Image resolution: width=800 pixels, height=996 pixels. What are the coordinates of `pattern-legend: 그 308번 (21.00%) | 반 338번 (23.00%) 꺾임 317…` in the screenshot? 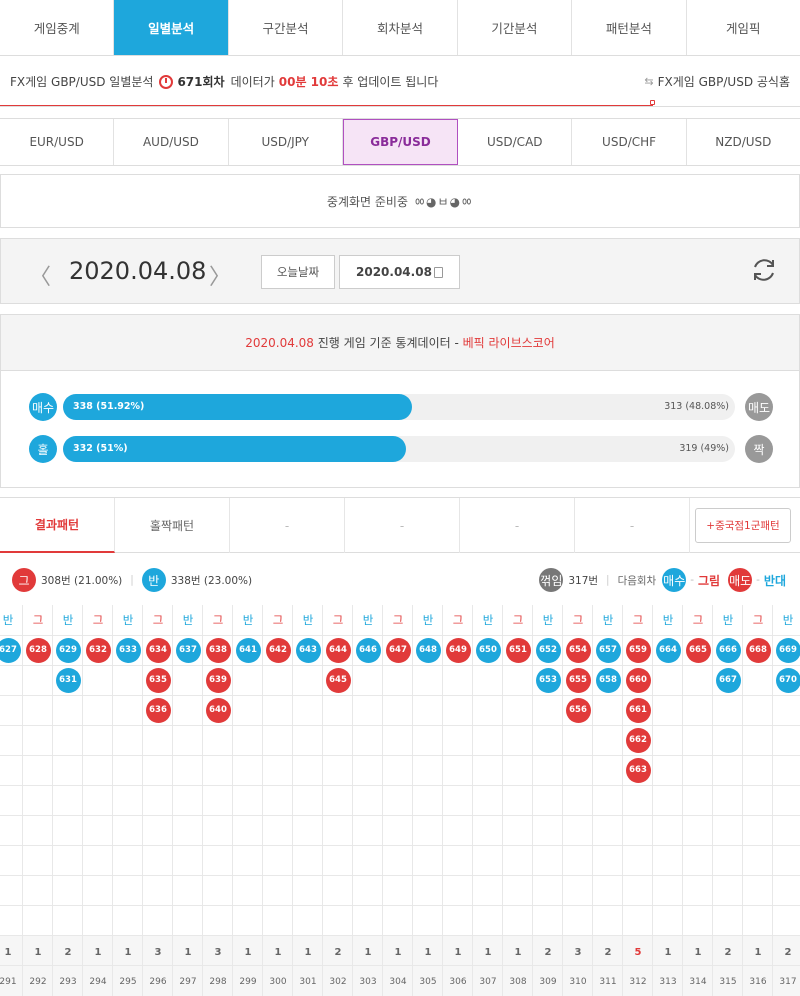 It's located at (400, 580).